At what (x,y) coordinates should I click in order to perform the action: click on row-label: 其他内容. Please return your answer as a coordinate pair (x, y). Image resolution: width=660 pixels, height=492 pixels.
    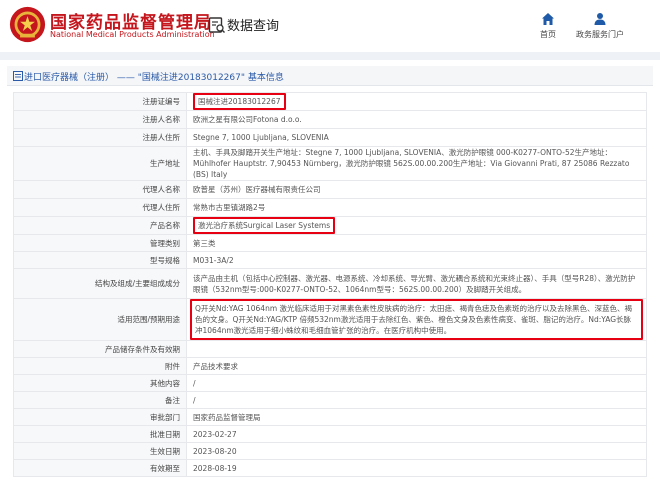
    Looking at the image, I should click on (100, 383).